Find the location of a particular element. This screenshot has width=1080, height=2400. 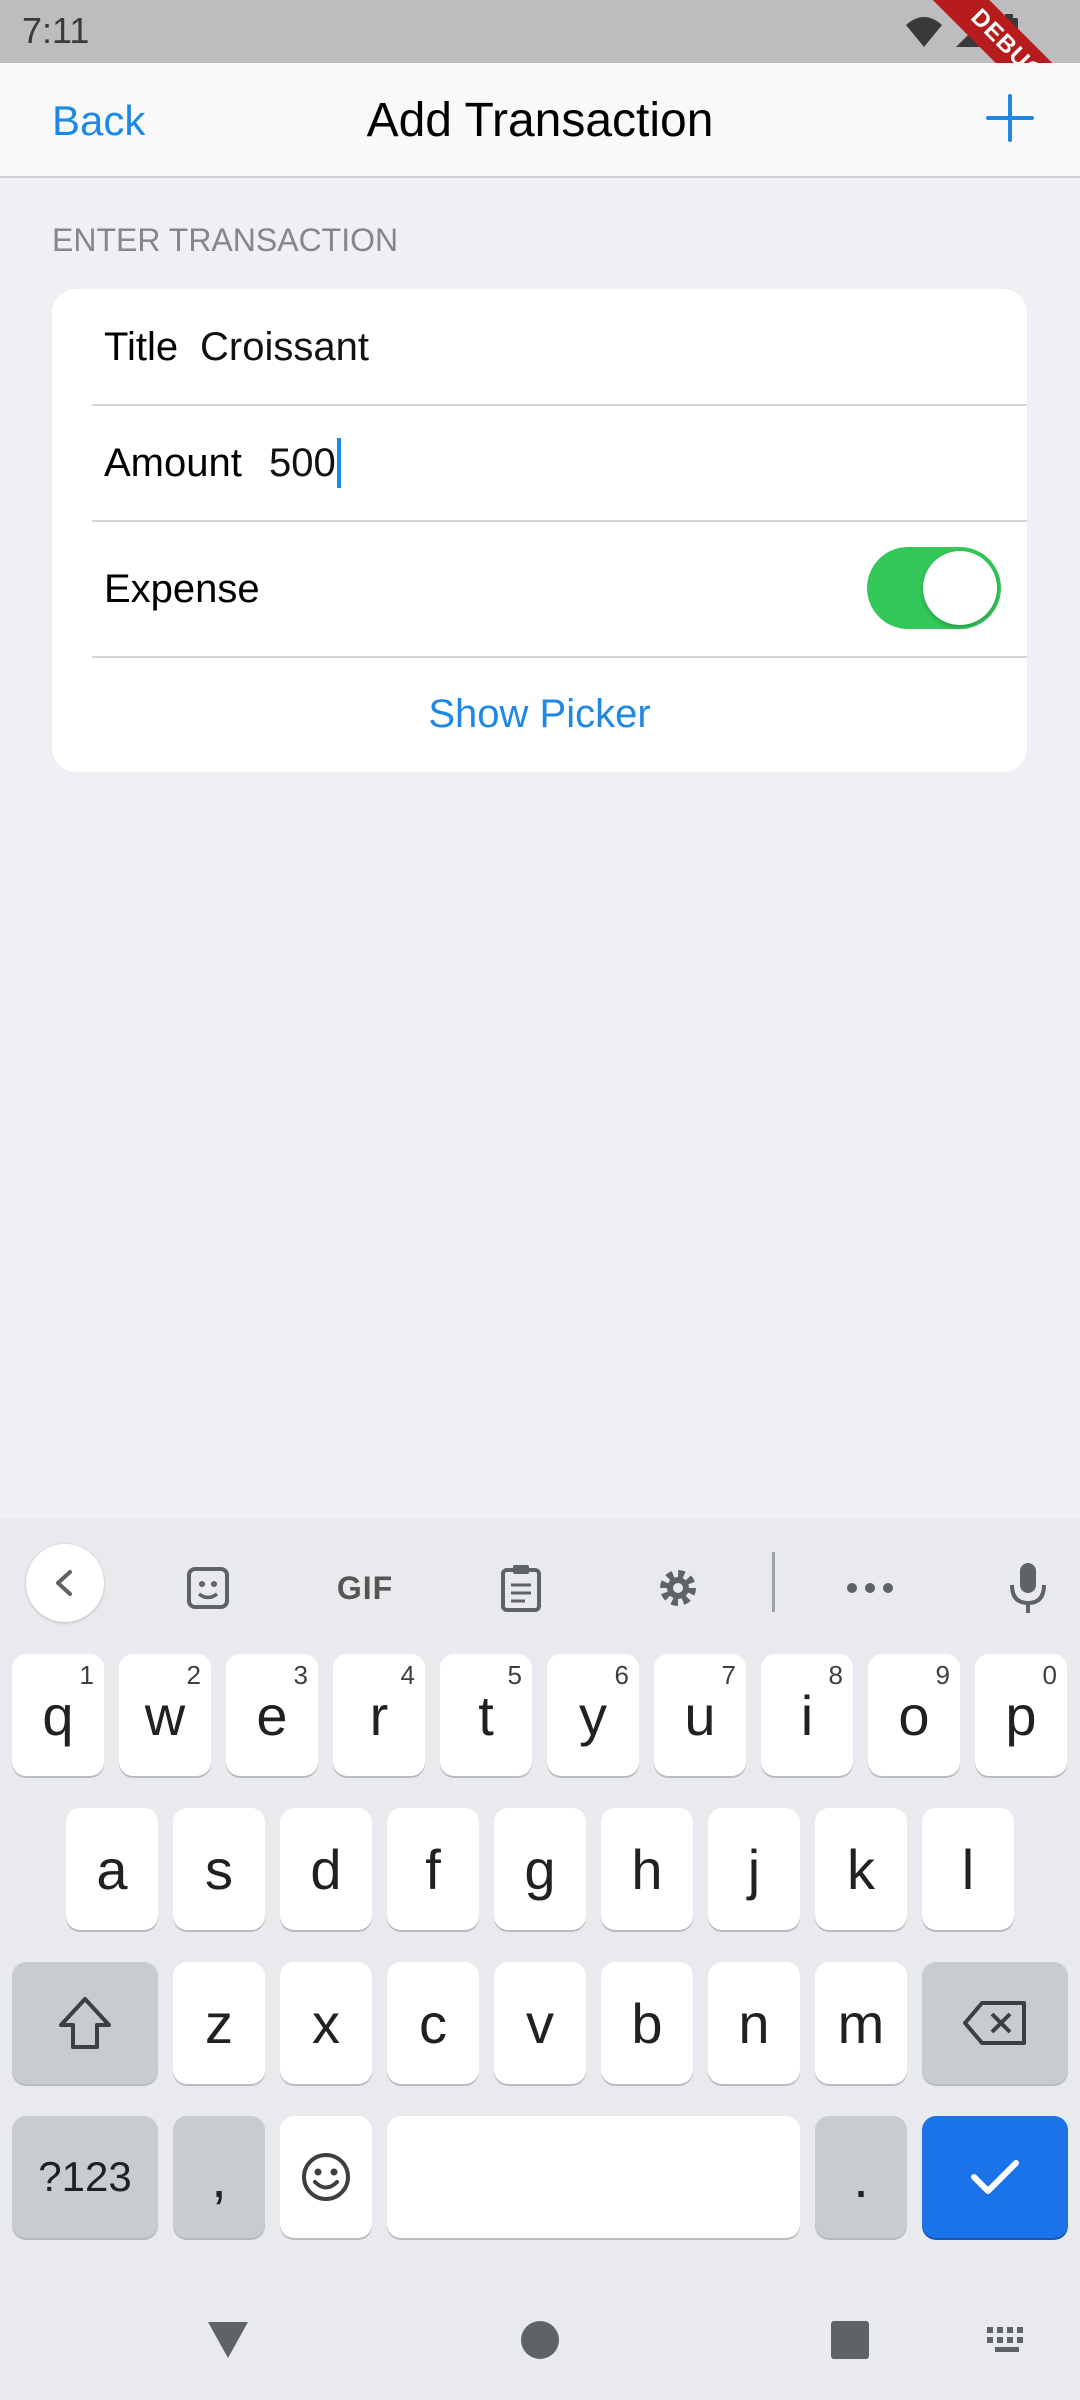

key-h: h is located at coordinates (647, 1869).